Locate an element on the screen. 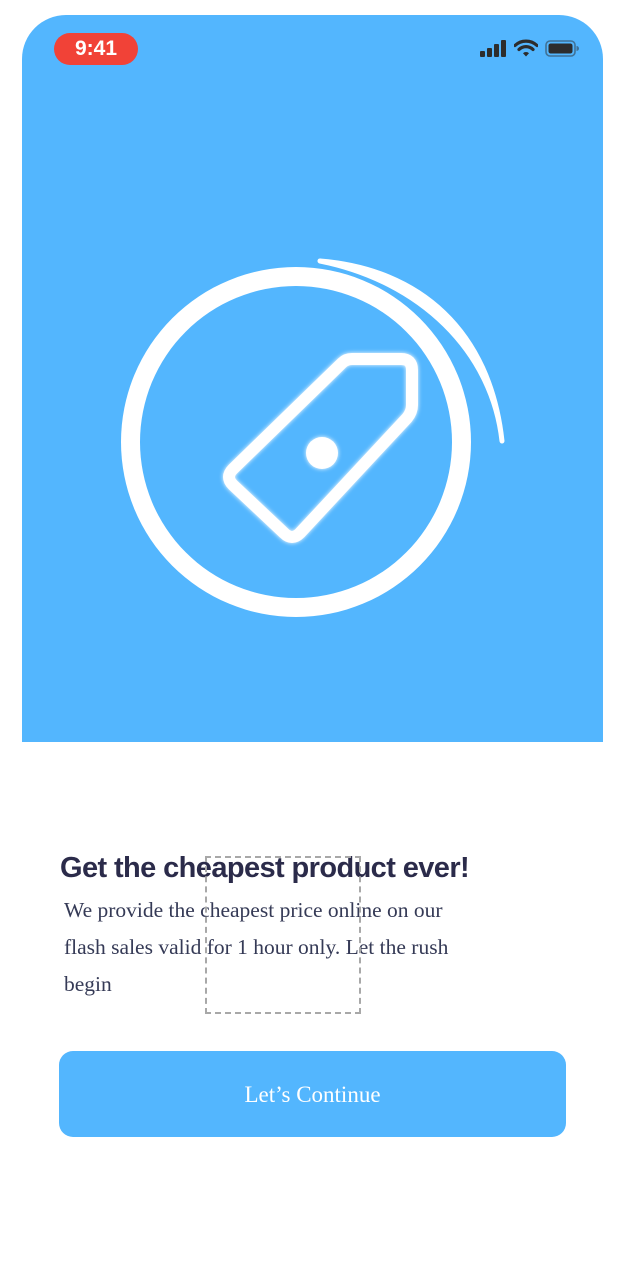 The width and height of the screenshot is (624, 1280). dashed-selection-overlay is located at coordinates (283, 935).